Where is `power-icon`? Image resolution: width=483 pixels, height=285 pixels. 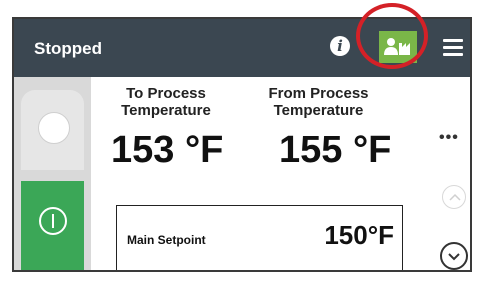
power-icon is located at coordinates (53, 221).